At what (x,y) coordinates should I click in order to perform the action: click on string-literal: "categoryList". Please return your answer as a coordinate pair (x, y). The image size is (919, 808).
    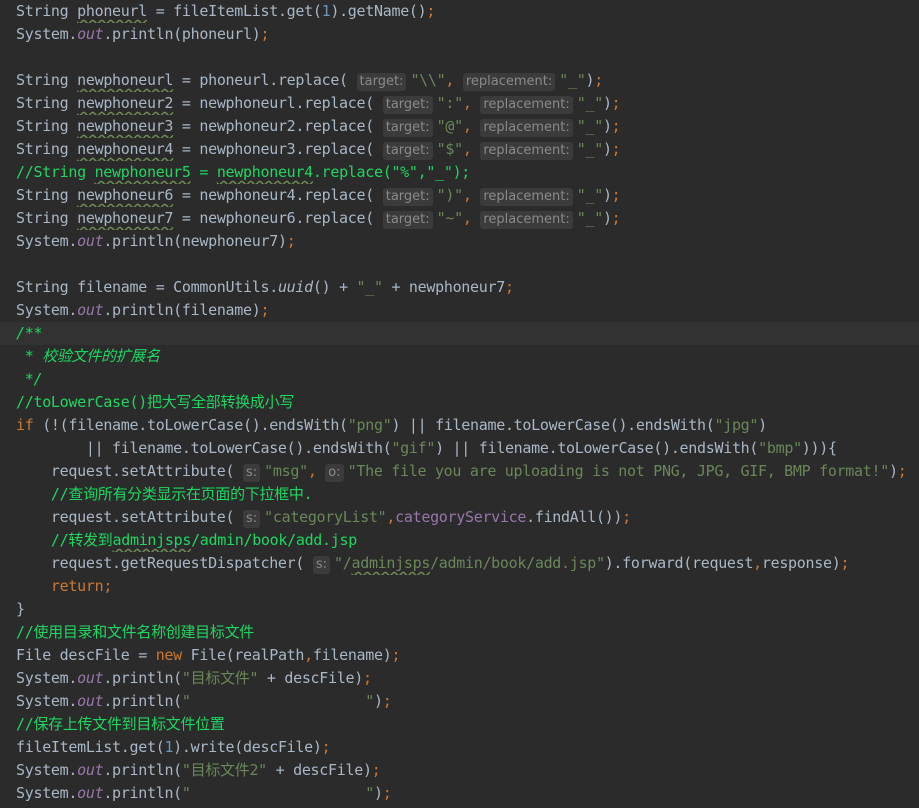
    Looking at the image, I should click on (325, 517).